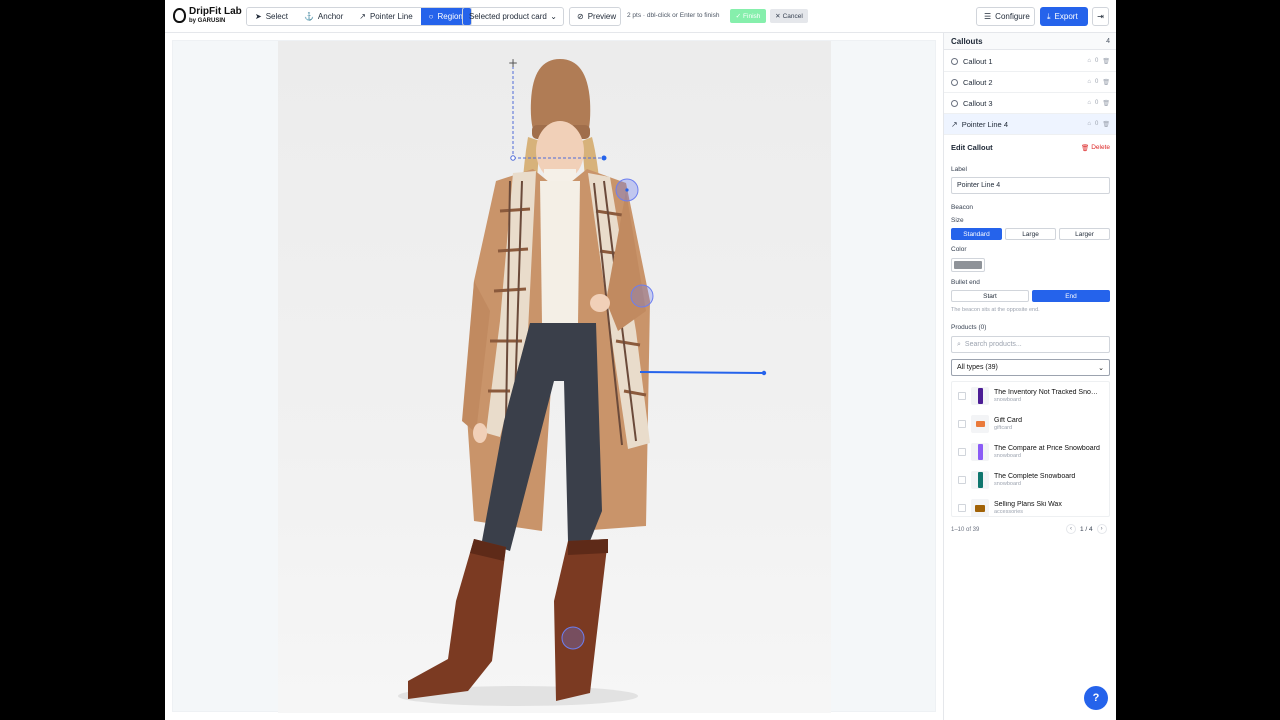  Describe the element at coordinates (179, 15) in the screenshot. I see `logo-icon` at that location.